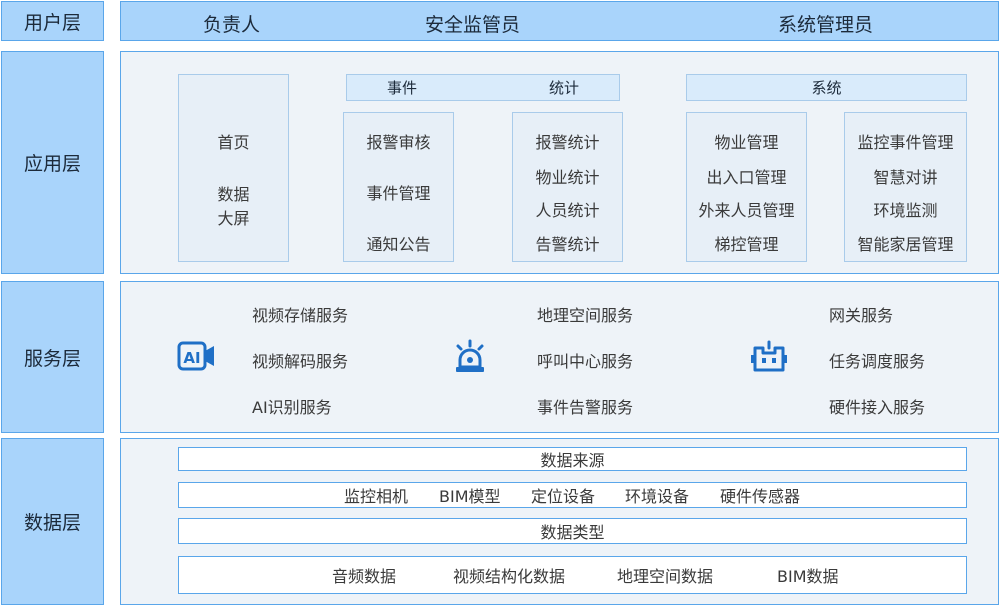 This screenshot has height=606, width=1000. I want to click on system-item: 梯控管理, so click(746, 244).